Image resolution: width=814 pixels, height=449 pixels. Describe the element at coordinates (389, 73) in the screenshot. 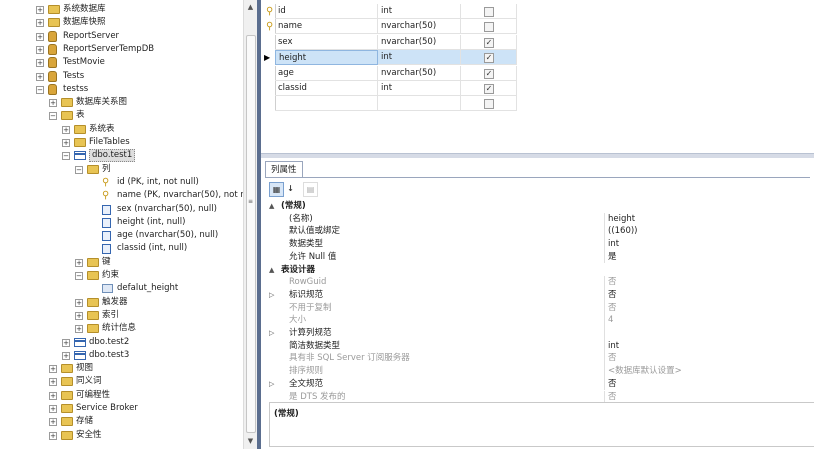

I see `designer-row: age nvarchar(50) ✓` at that location.